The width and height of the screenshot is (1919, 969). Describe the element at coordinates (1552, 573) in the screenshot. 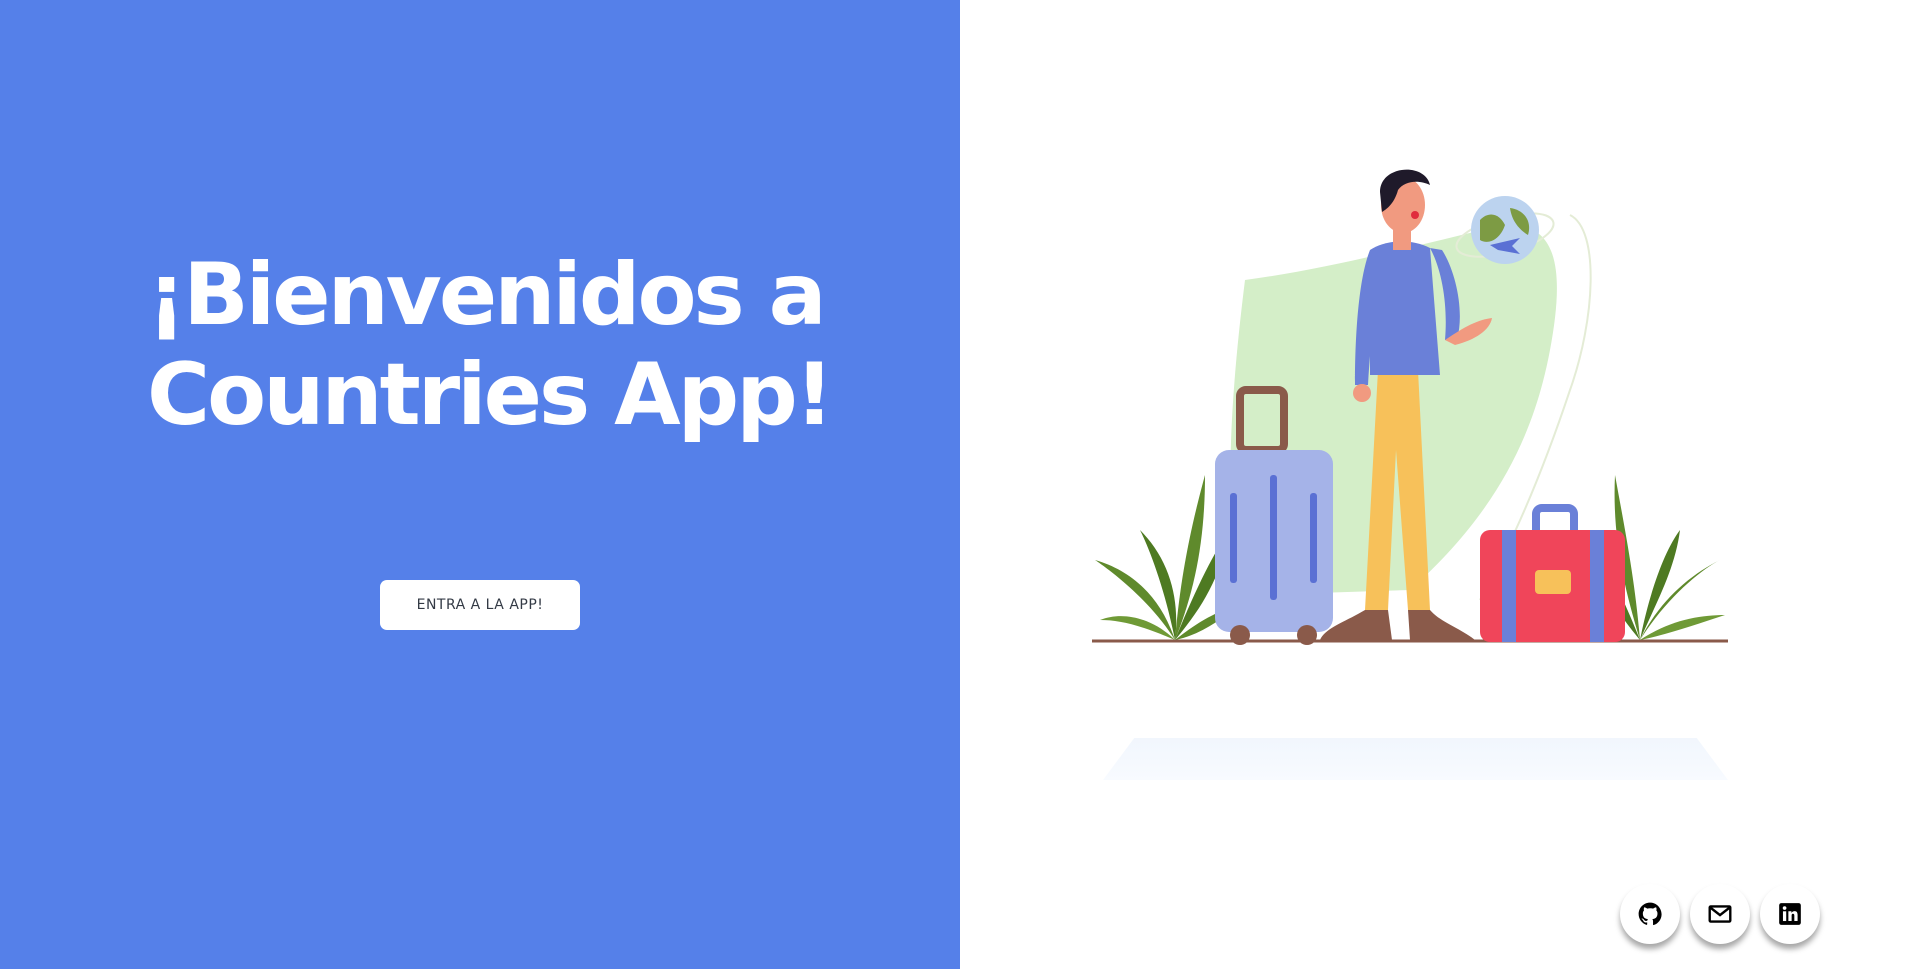

I see `red-suitcase-icon` at that location.